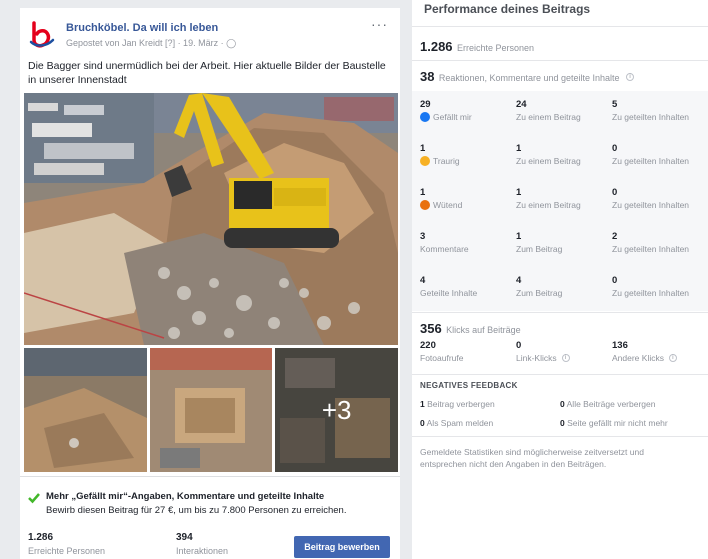  I want to click on cell-label: Link-Klicks, so click(536, 358).